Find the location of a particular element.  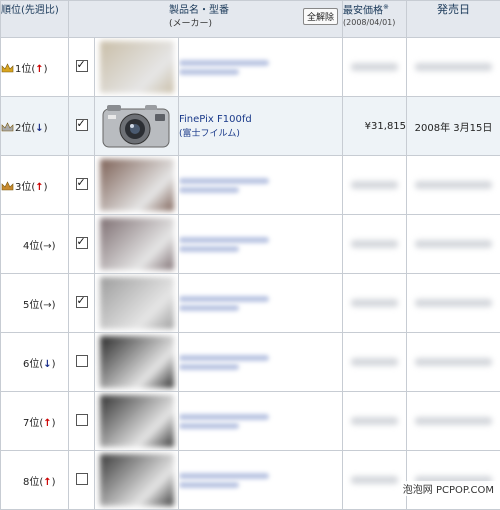

clear-all-button: 全解除 is located at coordinates (320, 16).